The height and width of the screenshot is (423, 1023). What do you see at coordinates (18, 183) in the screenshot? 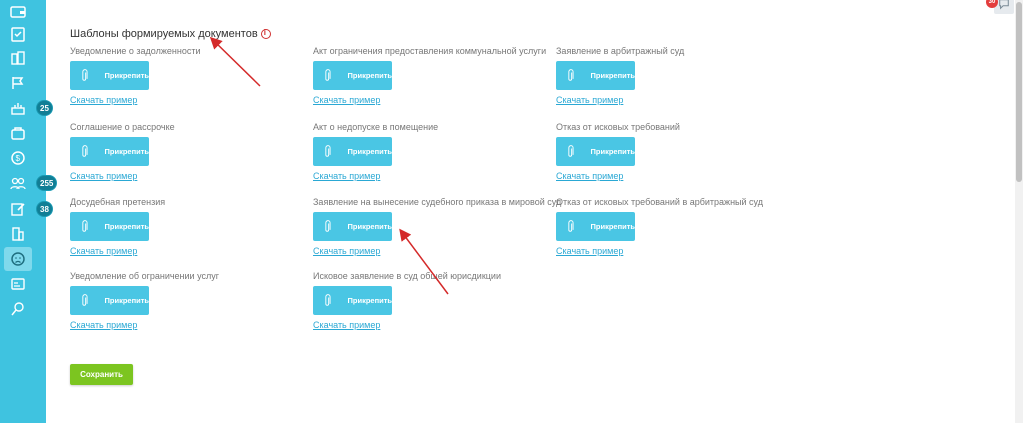
I see `users-icon` at bounding box center [18, 183].